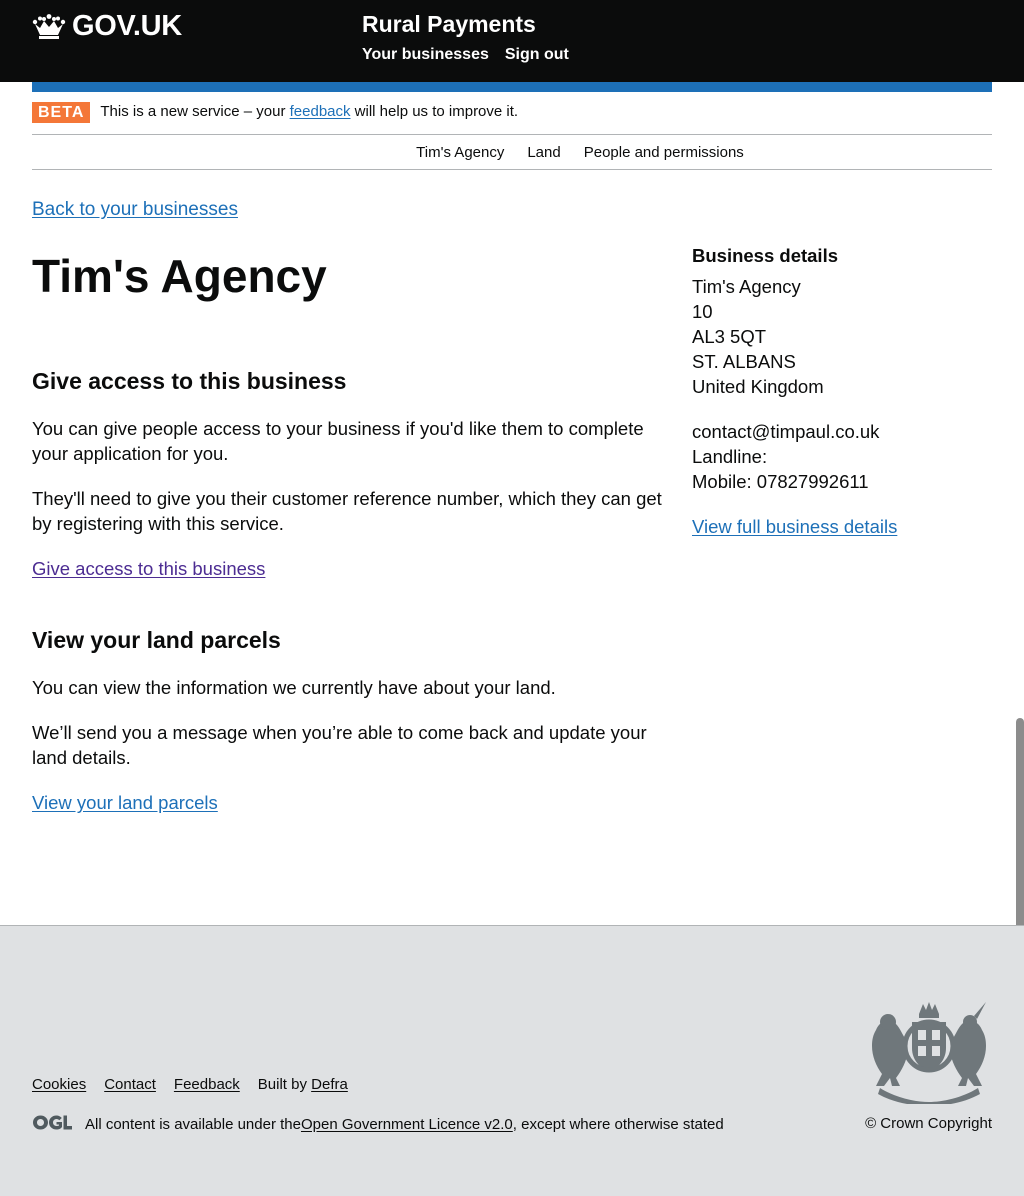 Image resolution: width=1024 pixels, height=1196 pixels. Describe the element at coordinates (618, 1124) in the screenshot. I see `licence-text-after: , except where otherwise stated` at that location.